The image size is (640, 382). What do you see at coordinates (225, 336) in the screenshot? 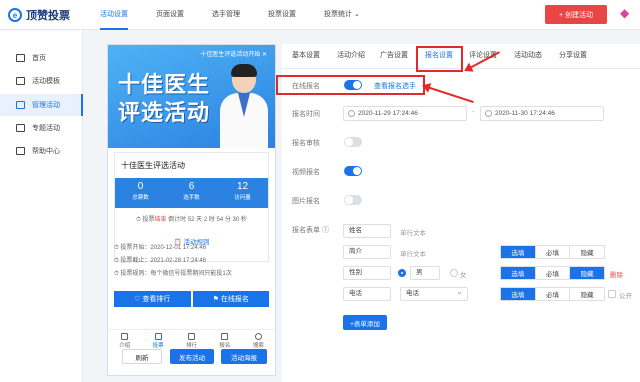
I see `signup-icon` at bounding box center [225, 336].